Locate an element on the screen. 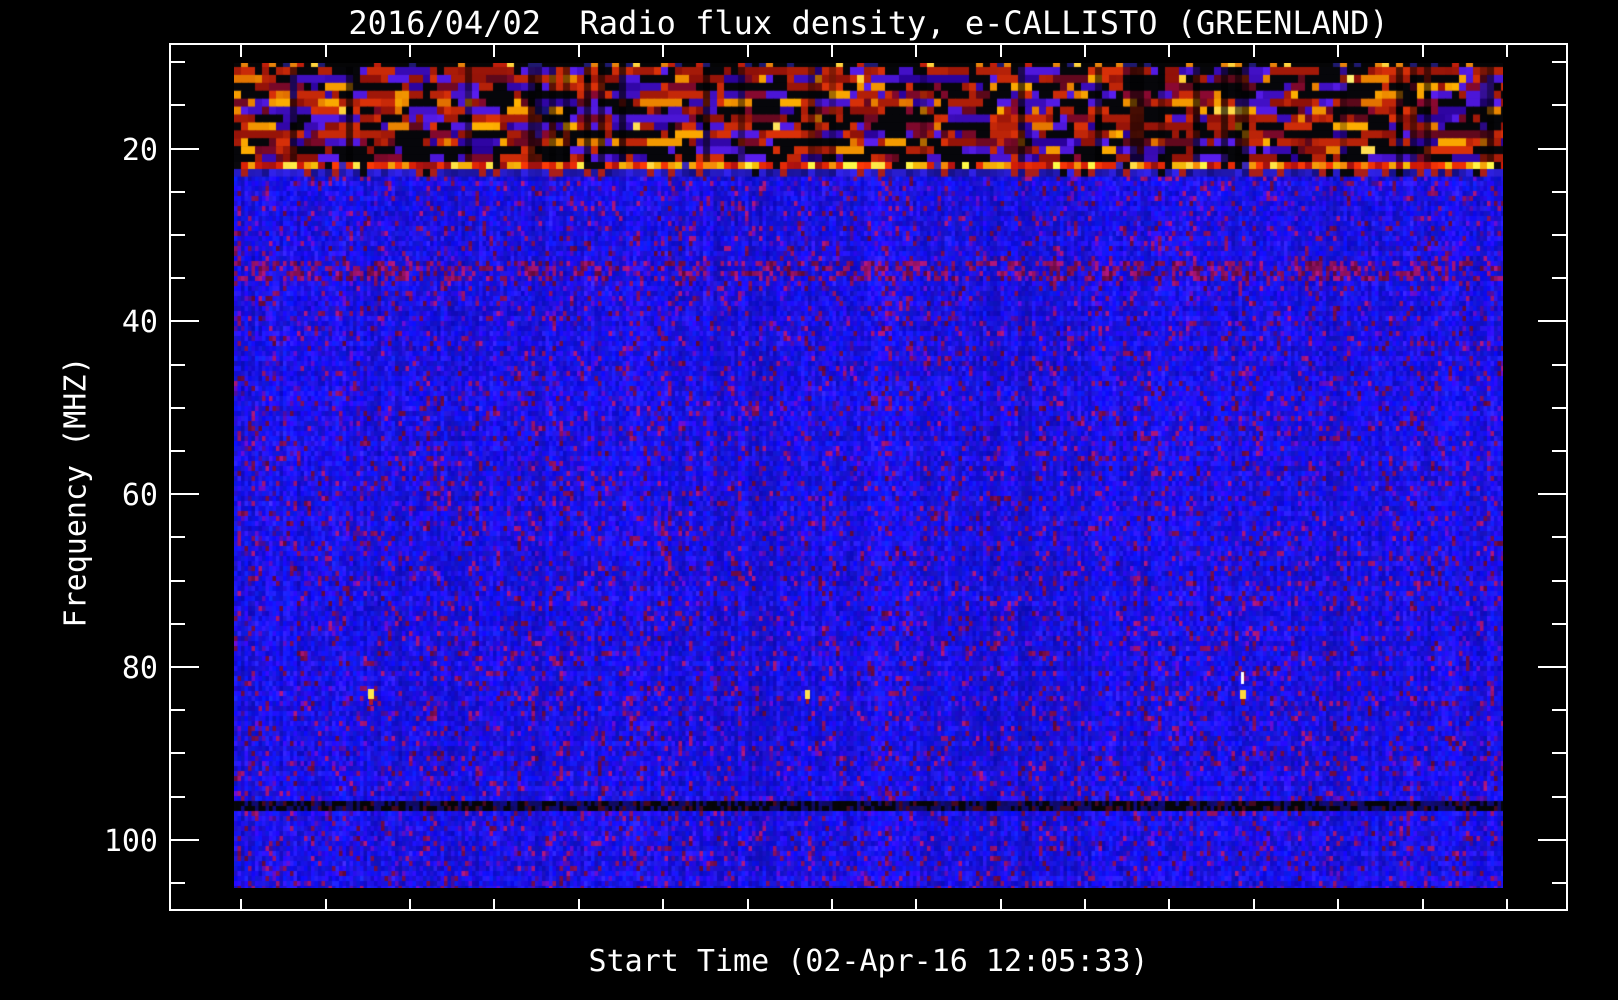 Image resolution: width=1618 pixels, height=1000 pixels. y-tick-label: 100 is located at coordinates (130, 841).